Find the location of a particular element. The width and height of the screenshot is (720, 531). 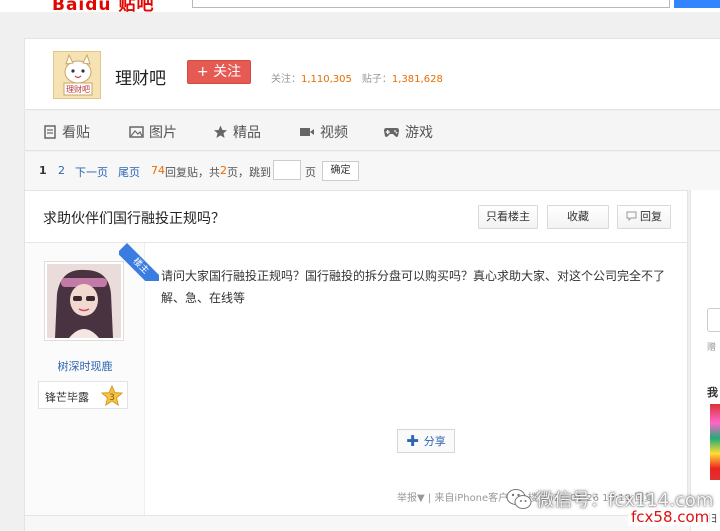

post-count-label: 贴子： is located at coordinates (376, 79).